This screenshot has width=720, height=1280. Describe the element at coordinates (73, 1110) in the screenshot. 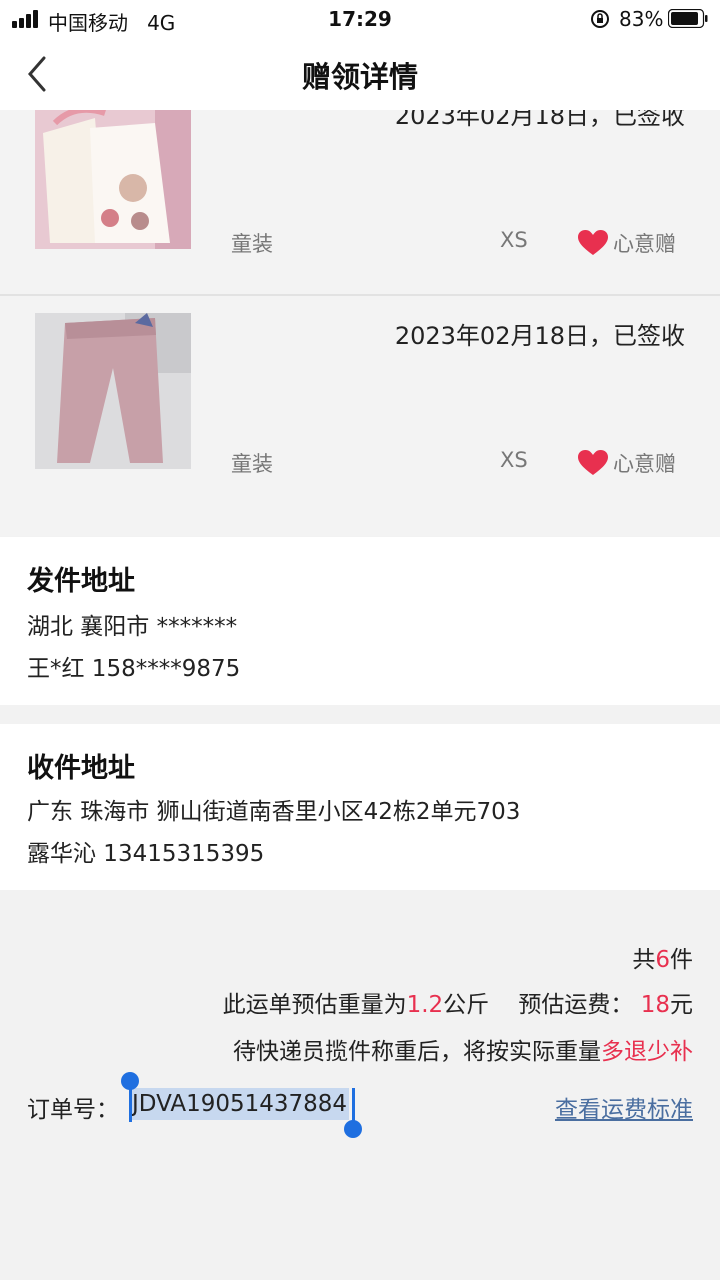

I see `order-number-label: 订单号：` at that location.